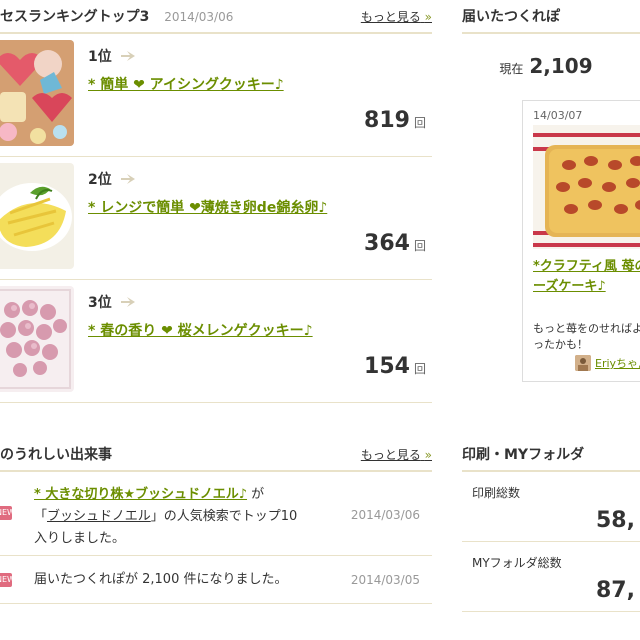  Describe the element at coordinates (37, 339) in the screenshot. I see `meringue-photo-thumbnail` at that location.